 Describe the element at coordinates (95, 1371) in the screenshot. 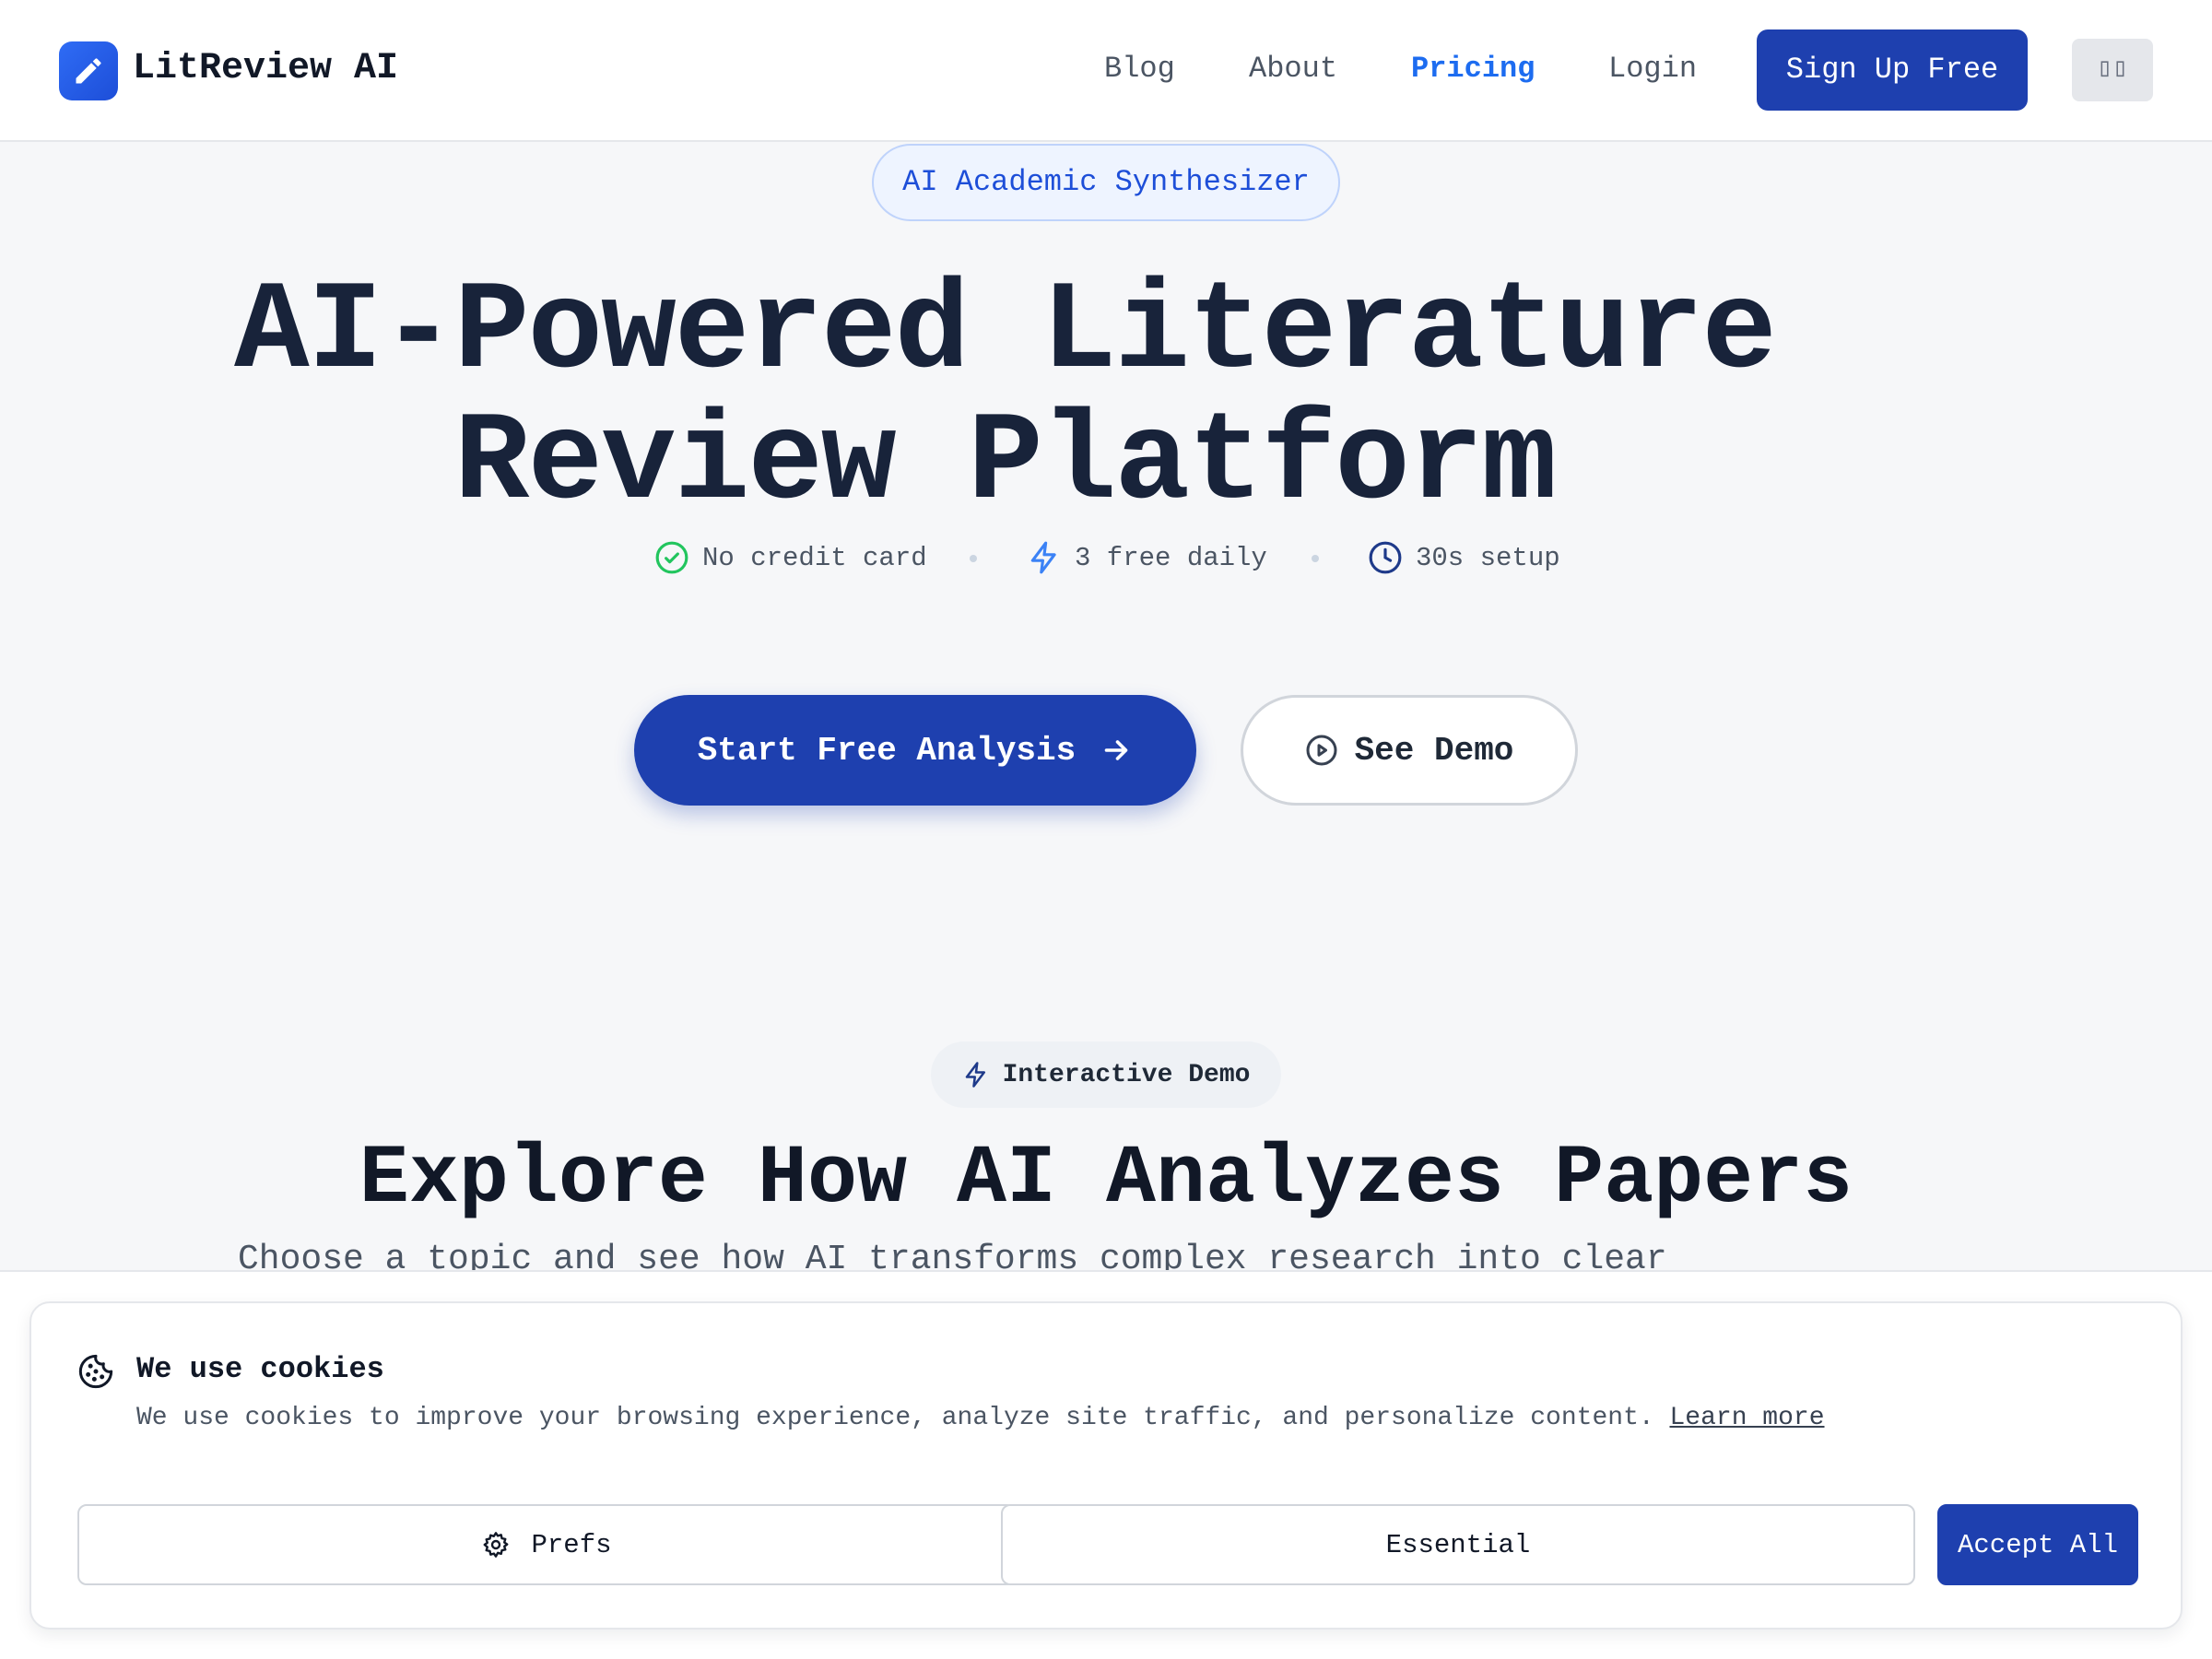

I see `cookie-icon` at that location.